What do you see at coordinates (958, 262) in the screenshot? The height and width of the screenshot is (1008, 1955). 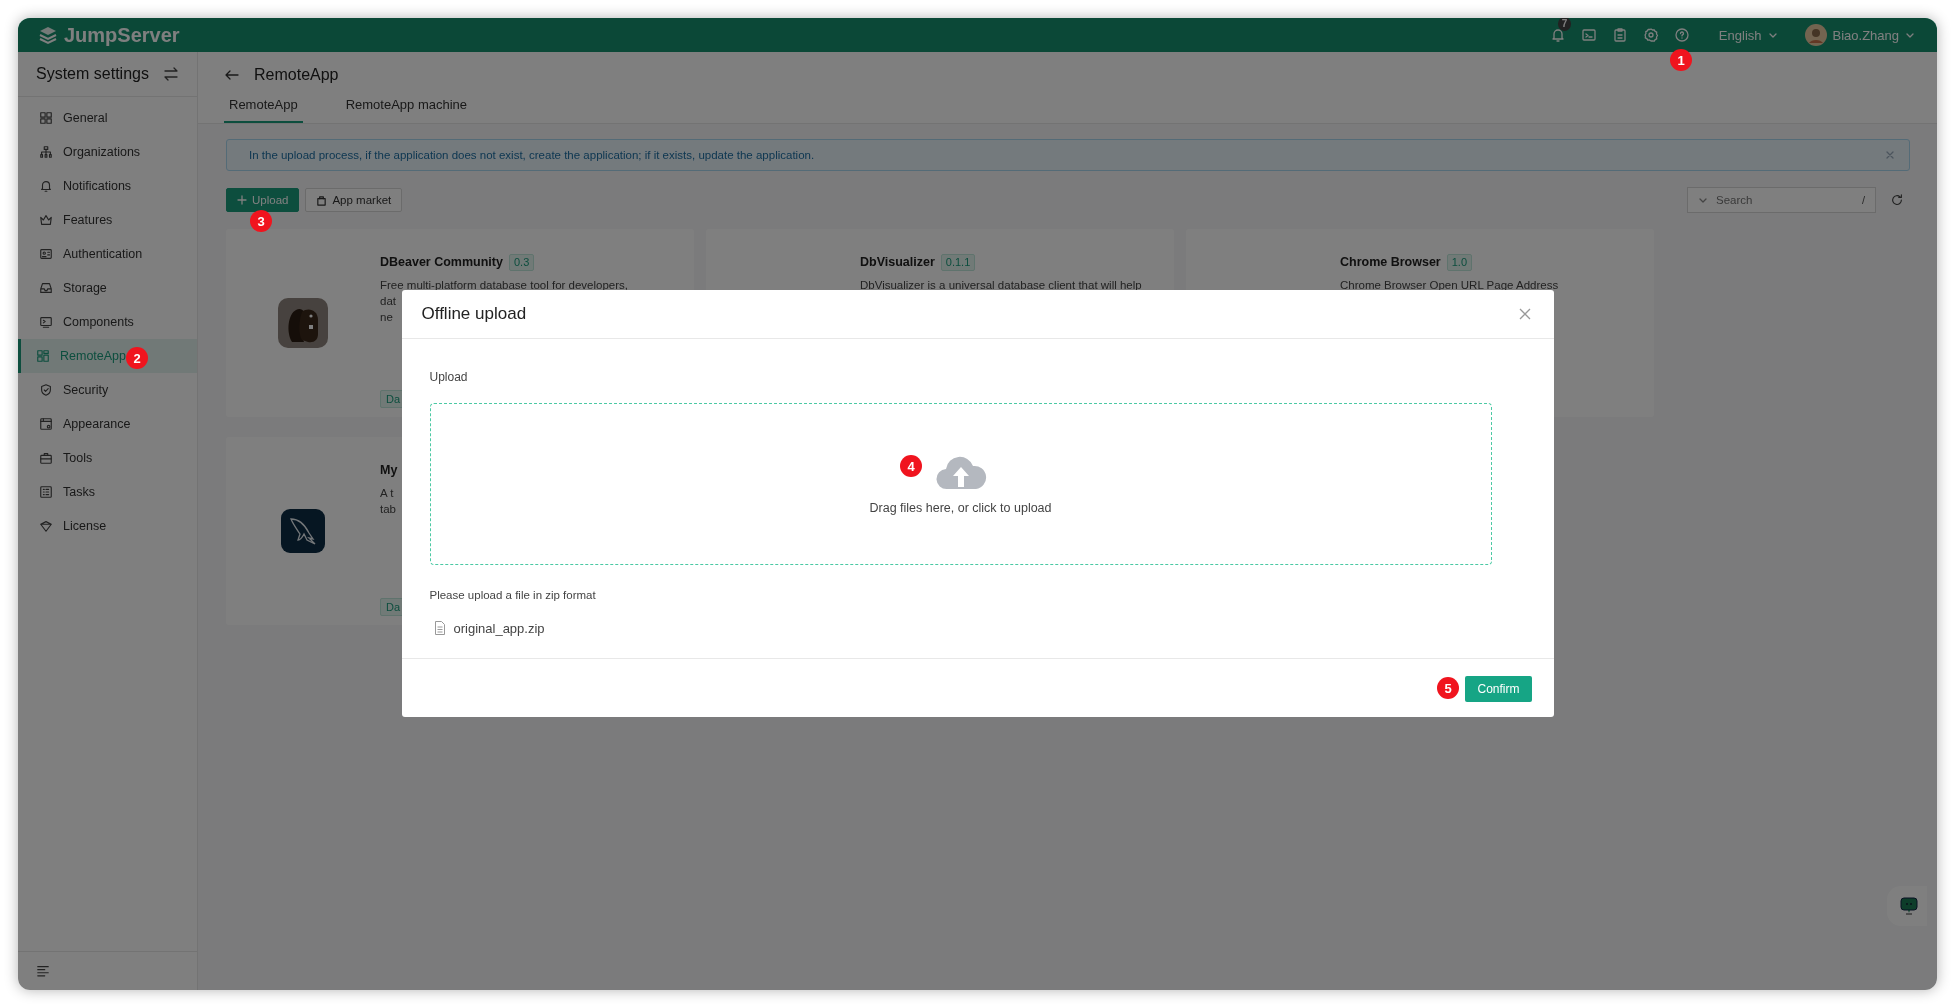 I see `version-tag: 0.1.1` at bounding box center [958, 262].